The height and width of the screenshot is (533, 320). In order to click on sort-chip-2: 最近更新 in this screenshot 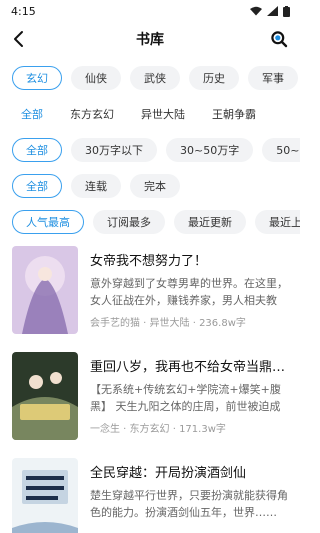, I will do `click(210, 222)`.